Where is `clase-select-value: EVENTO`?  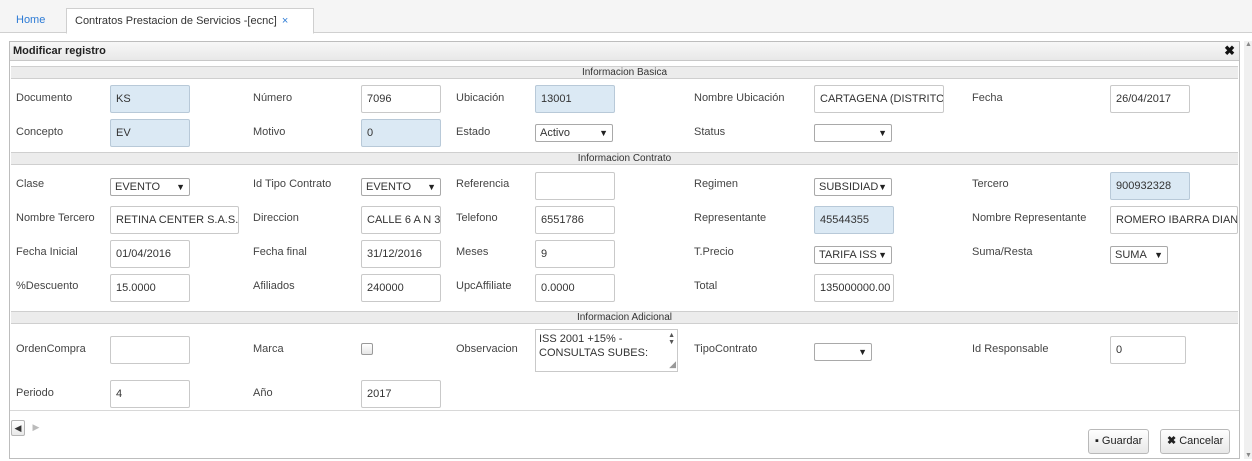 clase-select-value: EVENTO is located at coordinates (138, 187).